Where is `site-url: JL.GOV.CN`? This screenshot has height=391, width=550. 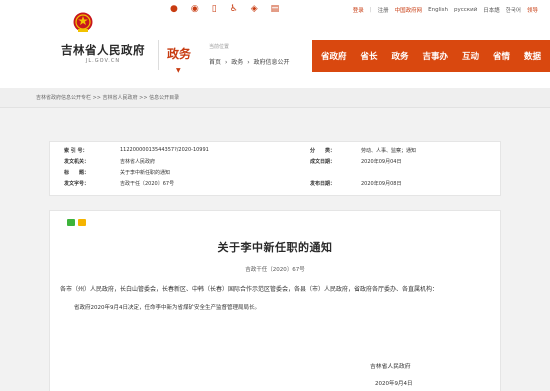 site-url: JL.GOV.CN is located at coordinates (103, 61).